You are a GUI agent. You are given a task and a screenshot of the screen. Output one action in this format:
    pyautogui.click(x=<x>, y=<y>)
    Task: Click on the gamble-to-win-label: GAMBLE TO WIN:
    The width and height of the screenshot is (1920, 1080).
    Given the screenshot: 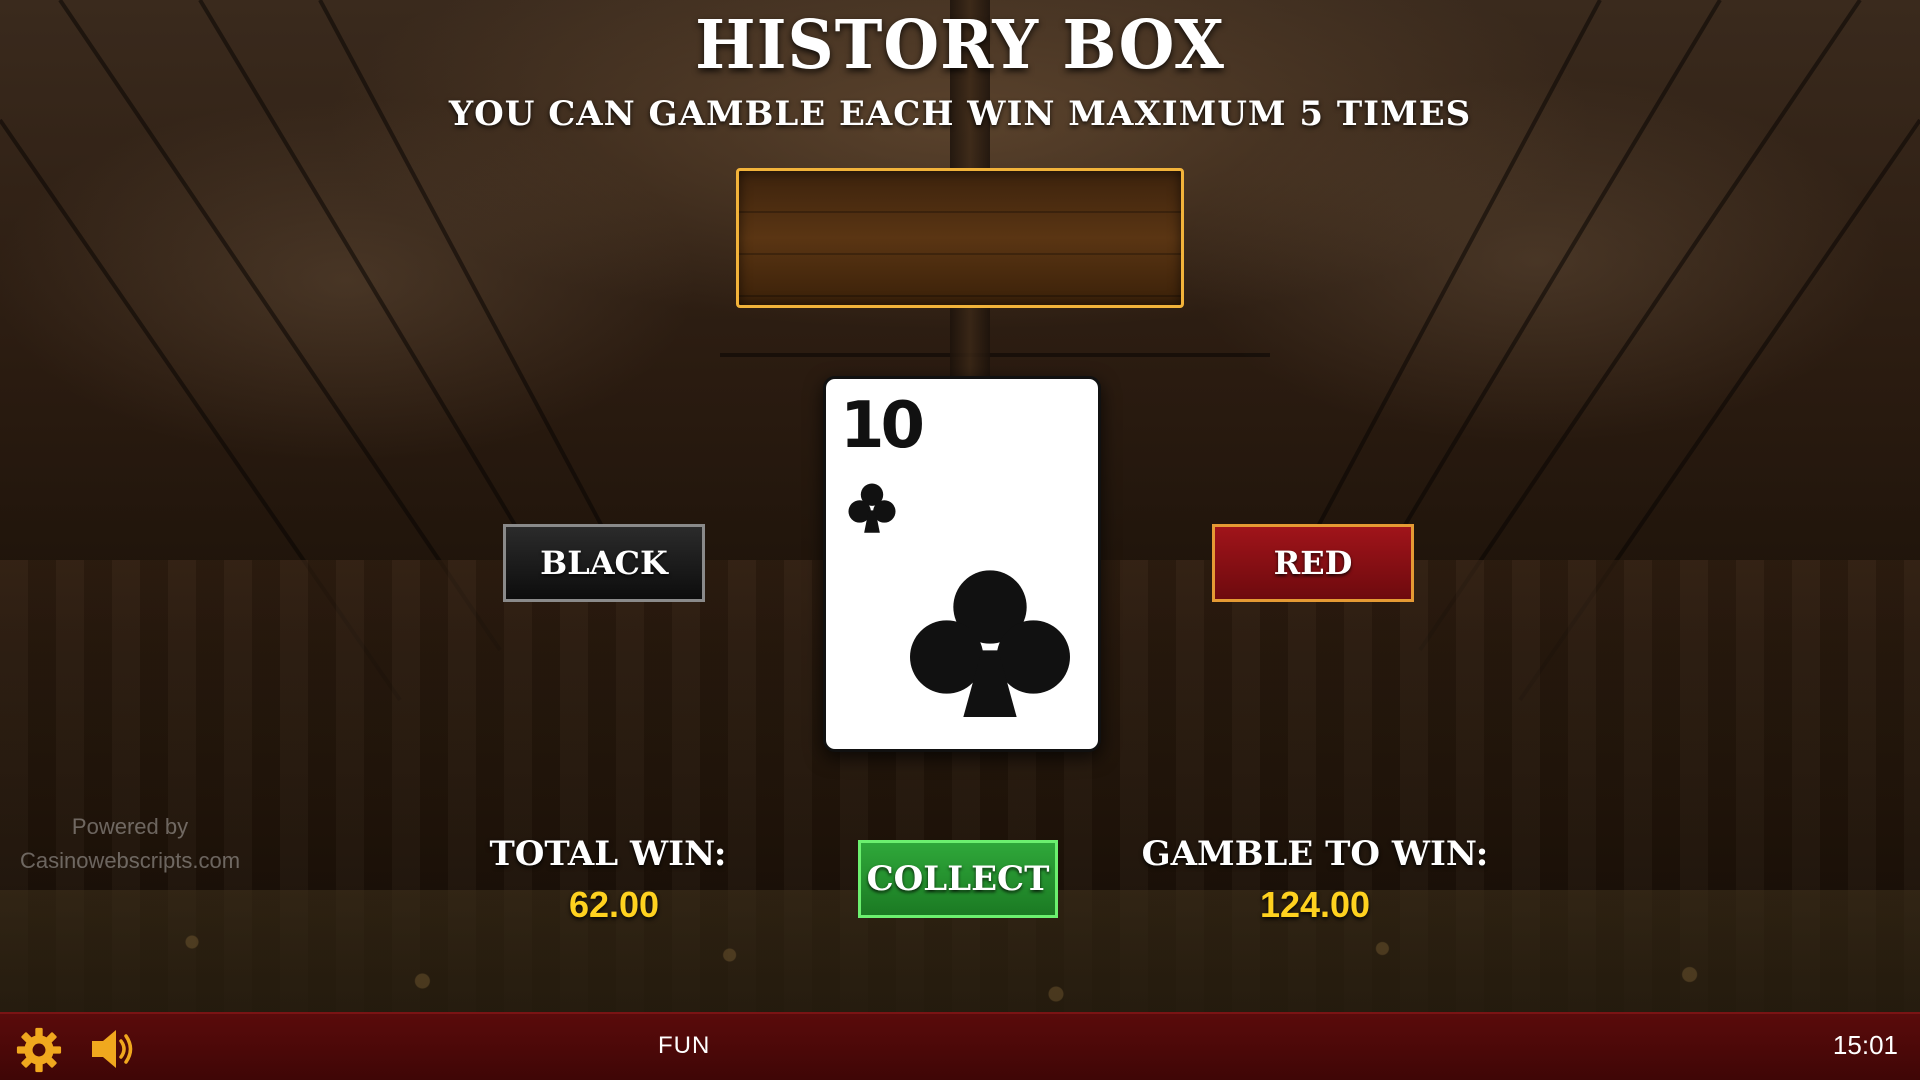 What is the action you would take?
    pyautogui.click(x=1315, y=854)
    